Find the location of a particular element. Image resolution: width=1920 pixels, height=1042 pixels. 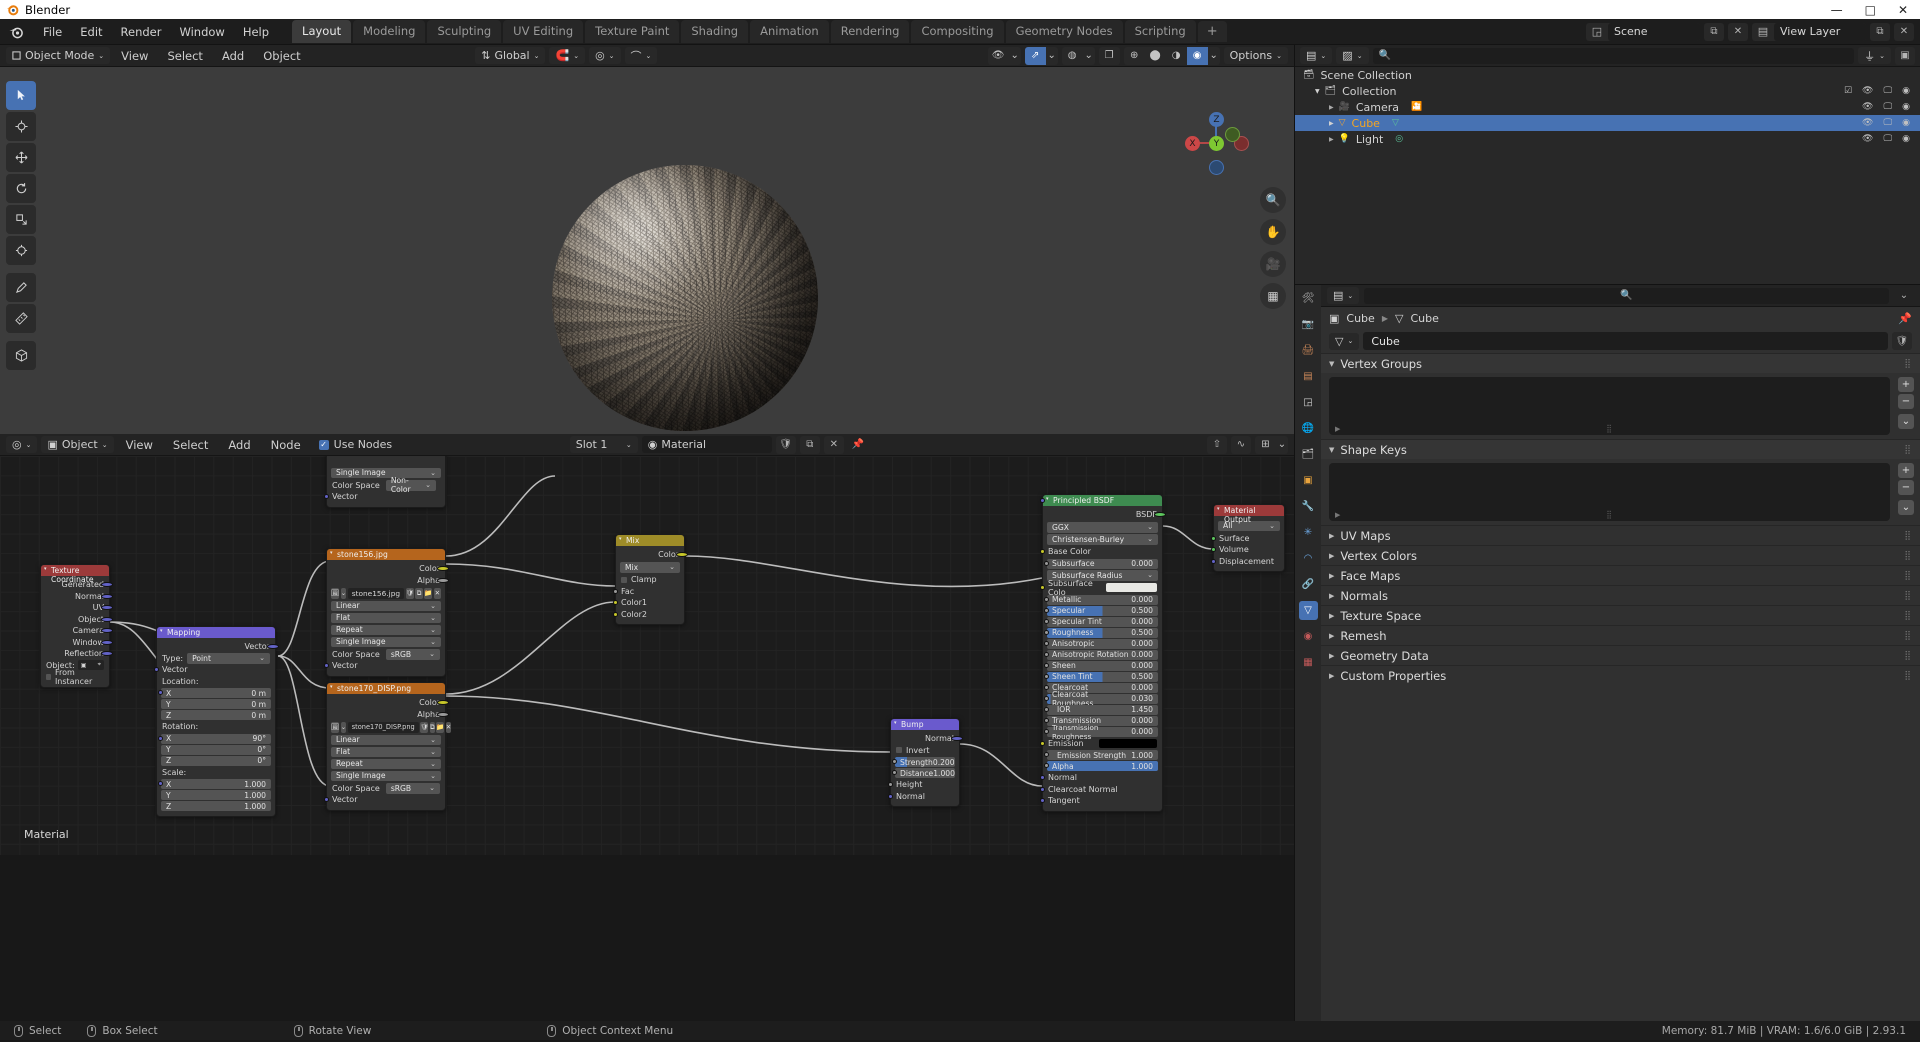

pin-icon: 📌 is located at coordinates (1905, 318).